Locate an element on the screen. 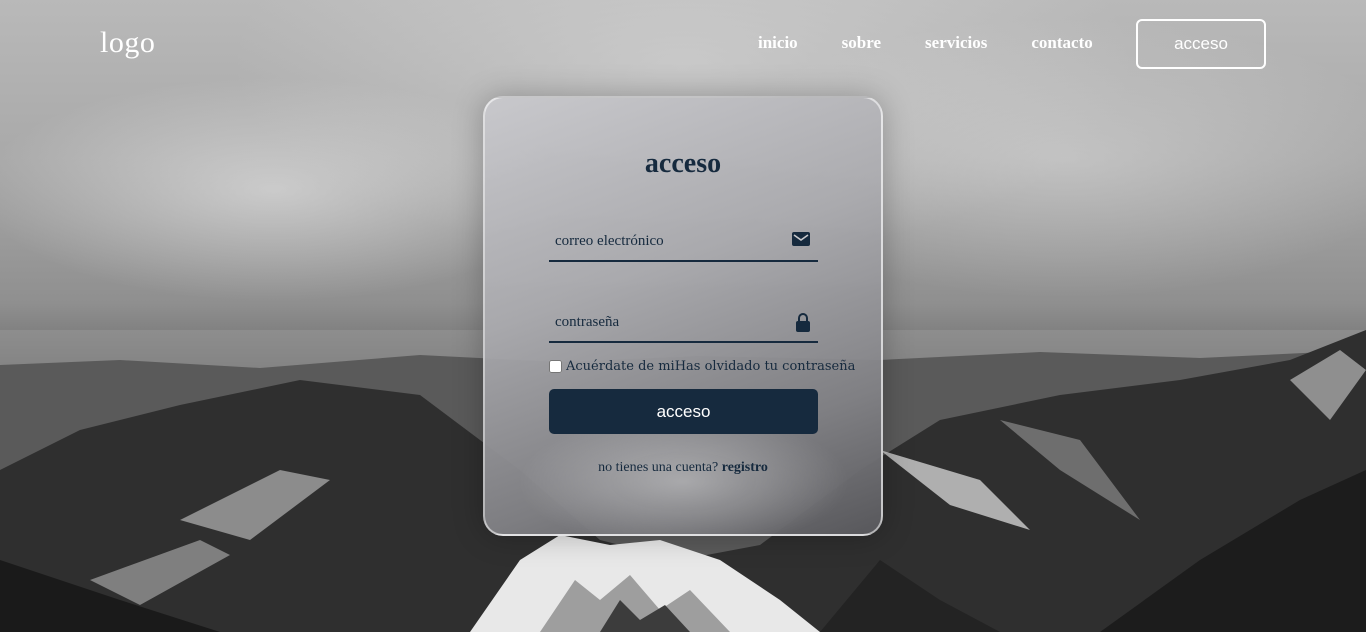 This screenshot has width=1366, height=632. site-logo: logo is located at coordinates (127, 43).